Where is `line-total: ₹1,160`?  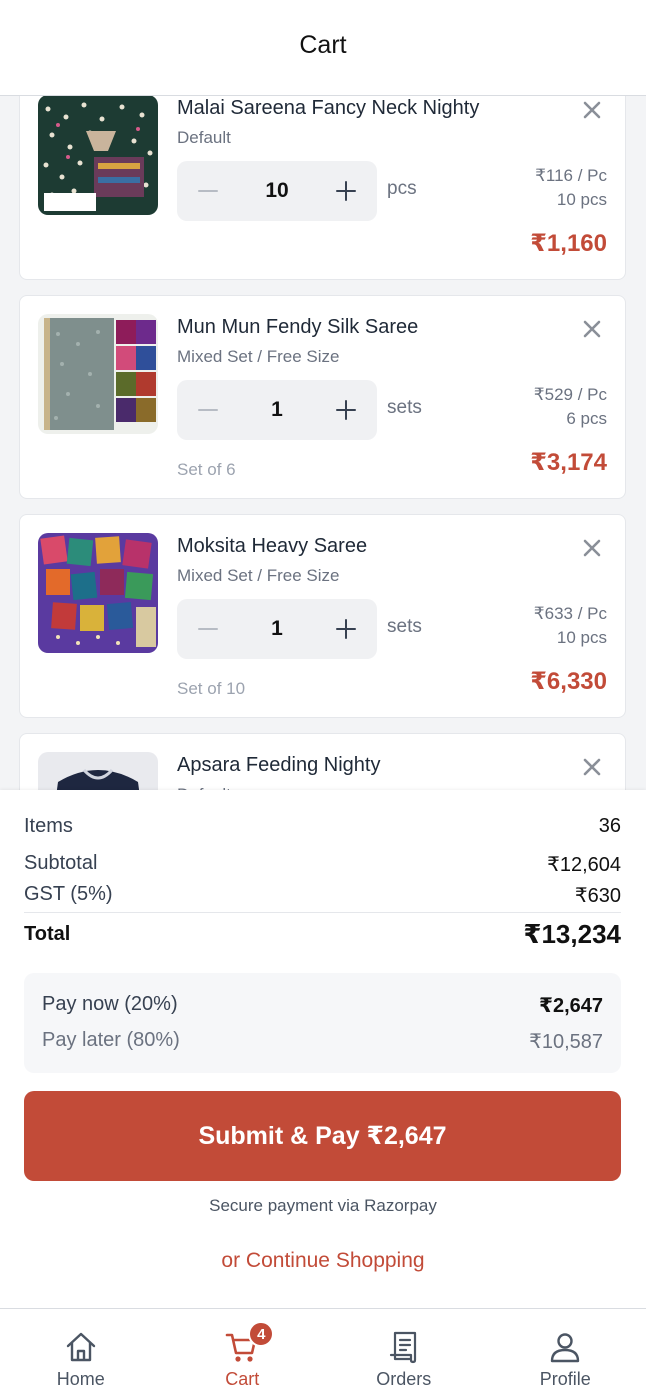 line-total: ₹1,160 is located at coordinates (568, 243).